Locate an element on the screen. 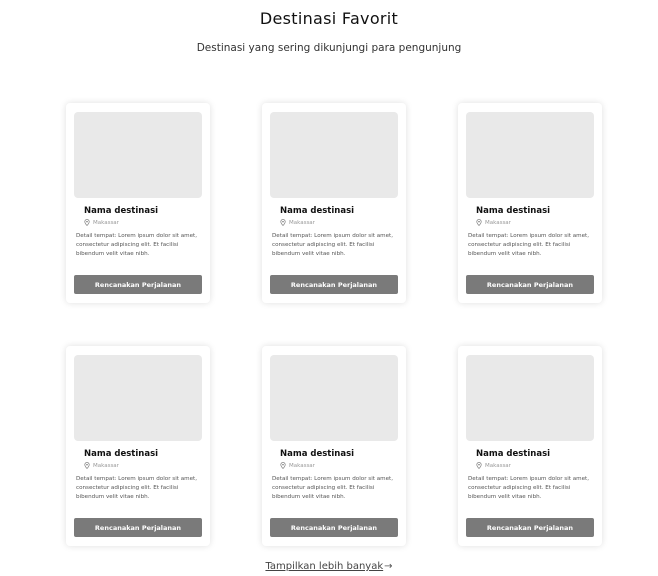 The width and height of the screenshot is (658, 576). arrow-right-icon: → is located at coordinates (388, 566).